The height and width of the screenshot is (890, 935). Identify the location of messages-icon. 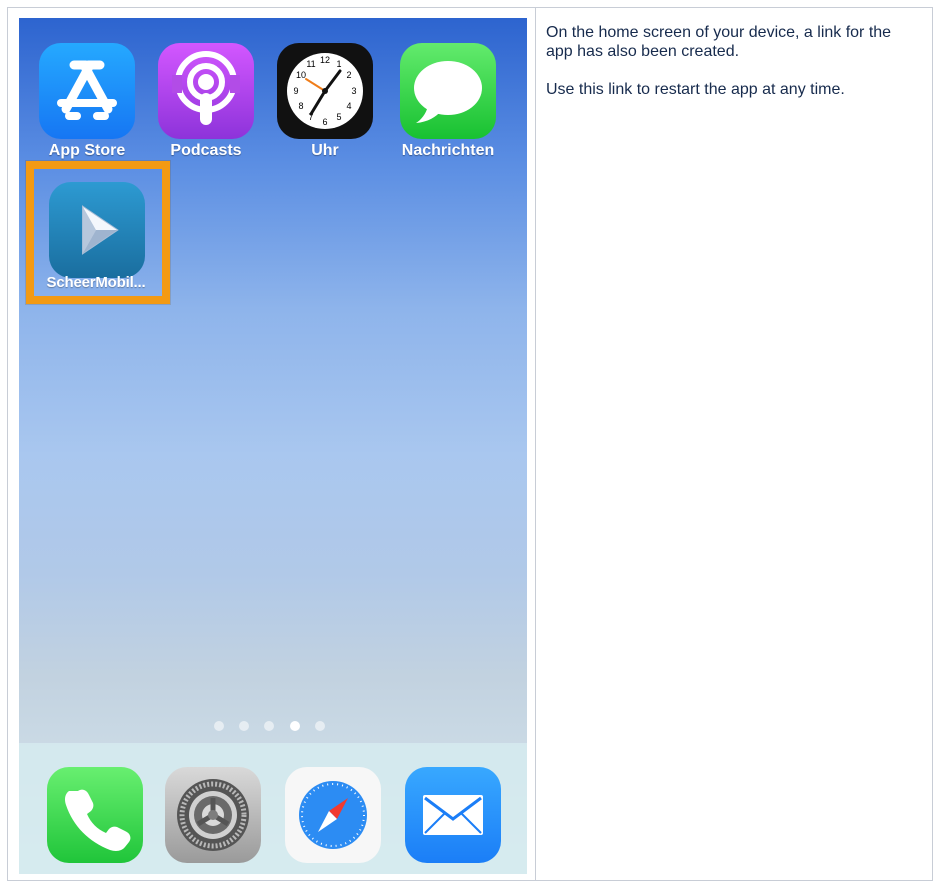
(448, 91).